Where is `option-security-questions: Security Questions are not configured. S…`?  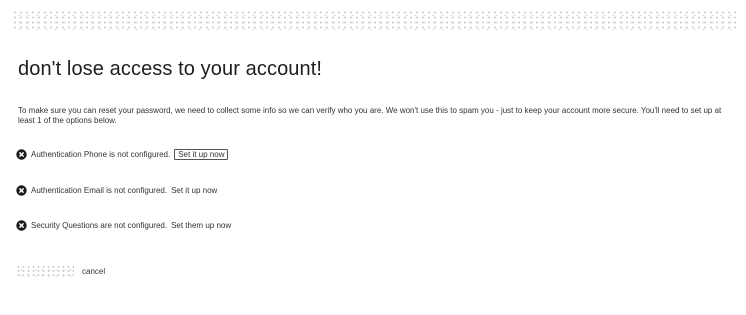
option-security-questions: Security Questions are not configured. S… is located at coordinates (123, 225).